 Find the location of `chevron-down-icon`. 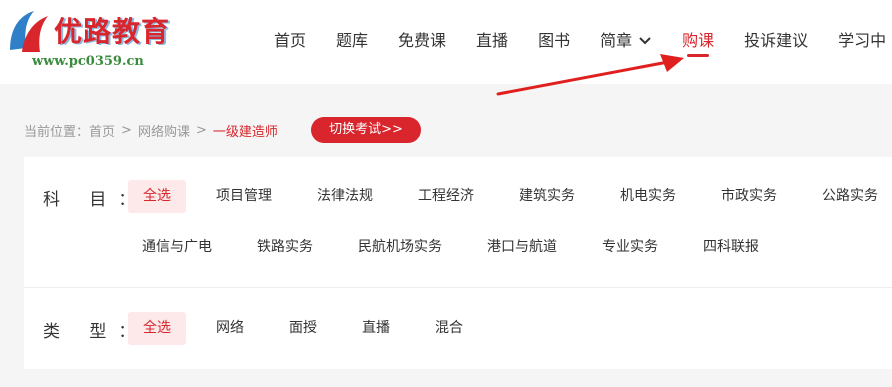

chevron-down-icon is located at coordinates (645, 41).